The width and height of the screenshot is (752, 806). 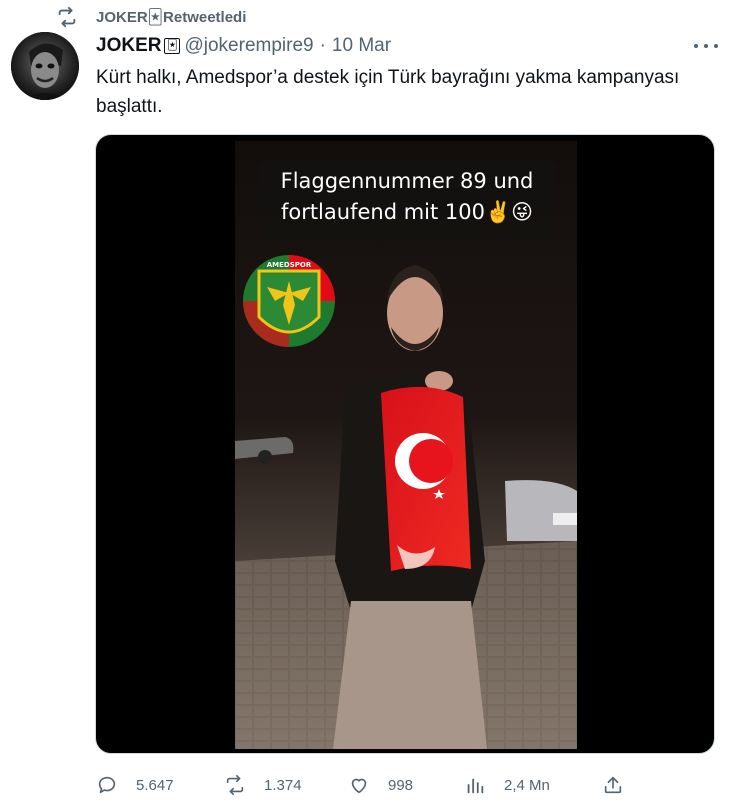 I want to click on logo-text: AMEDSPOR, so click(x=289, y=265).